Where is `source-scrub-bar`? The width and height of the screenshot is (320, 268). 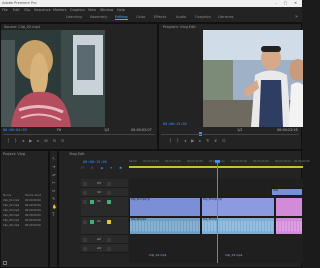
source-scrub-bar is located at coordinates (79, 134).